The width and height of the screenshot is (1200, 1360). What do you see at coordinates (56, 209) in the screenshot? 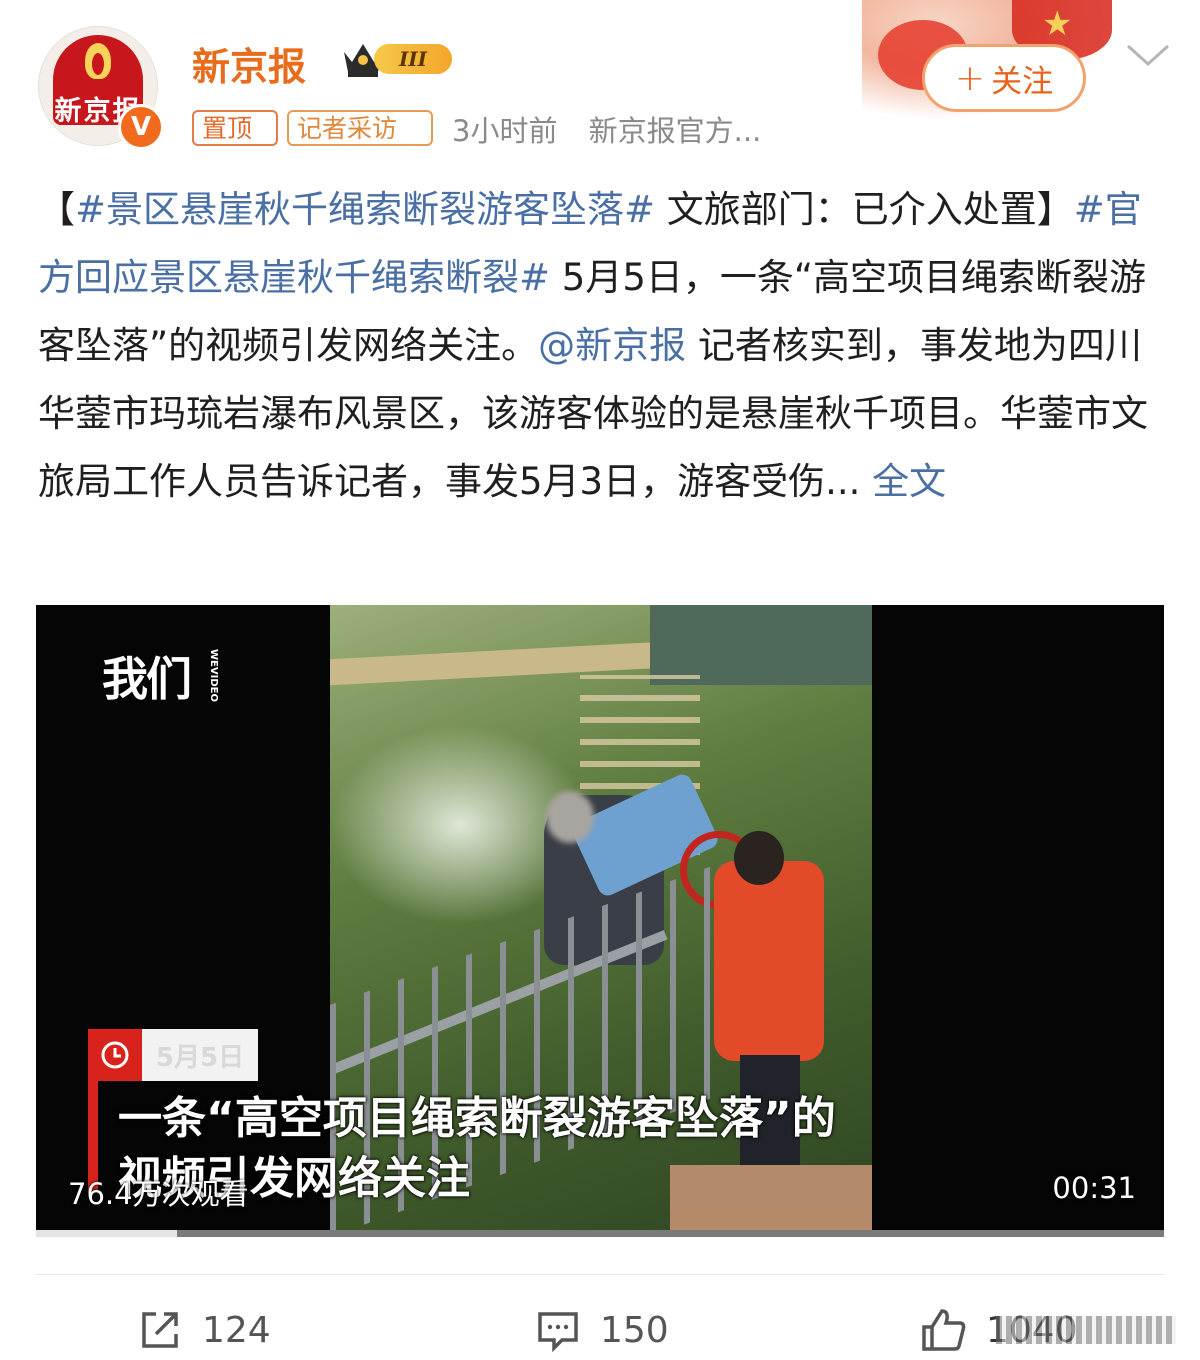
I see `bracket-open: 【` at bounding box center [56, 209].